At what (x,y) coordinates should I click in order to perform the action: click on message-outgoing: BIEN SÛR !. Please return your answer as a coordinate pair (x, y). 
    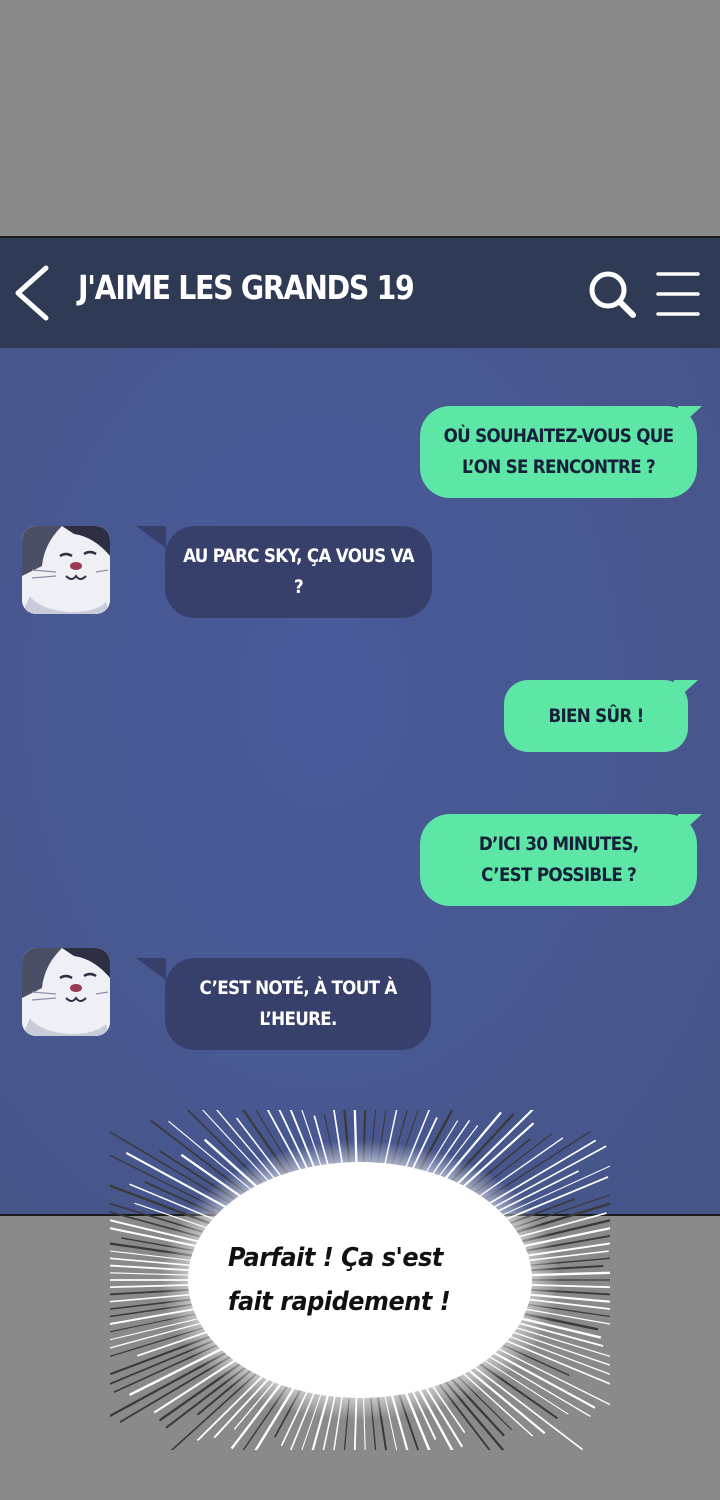
    Looking at the image, I should click on (596, 716).